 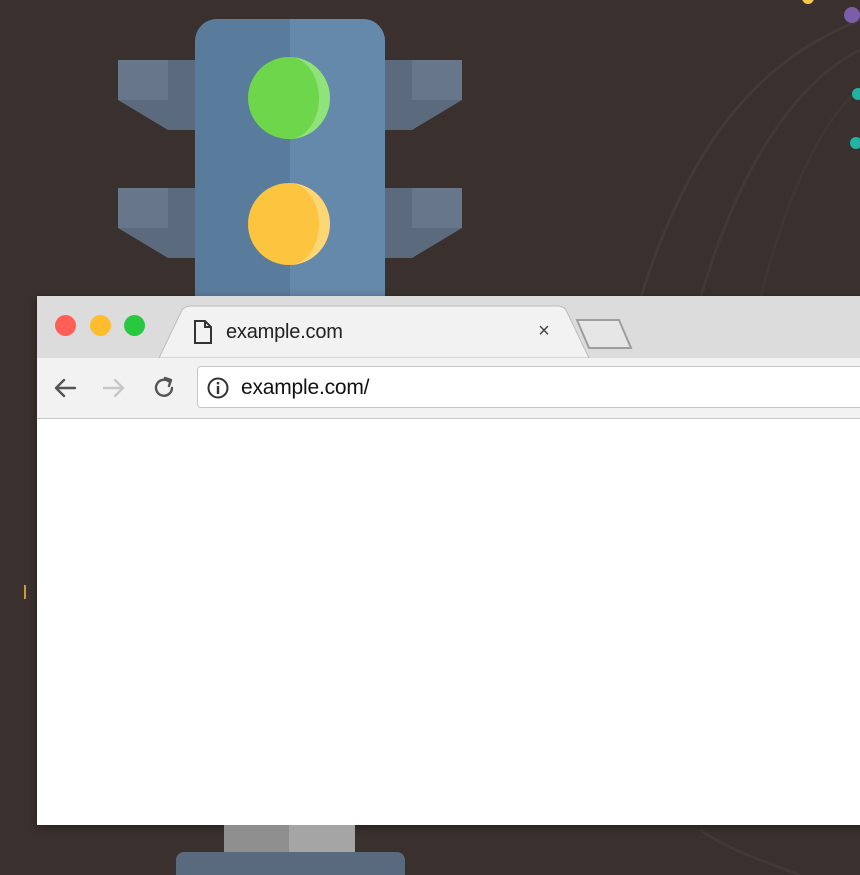 I want to click on reload-icon, so click(x=164, y=388).